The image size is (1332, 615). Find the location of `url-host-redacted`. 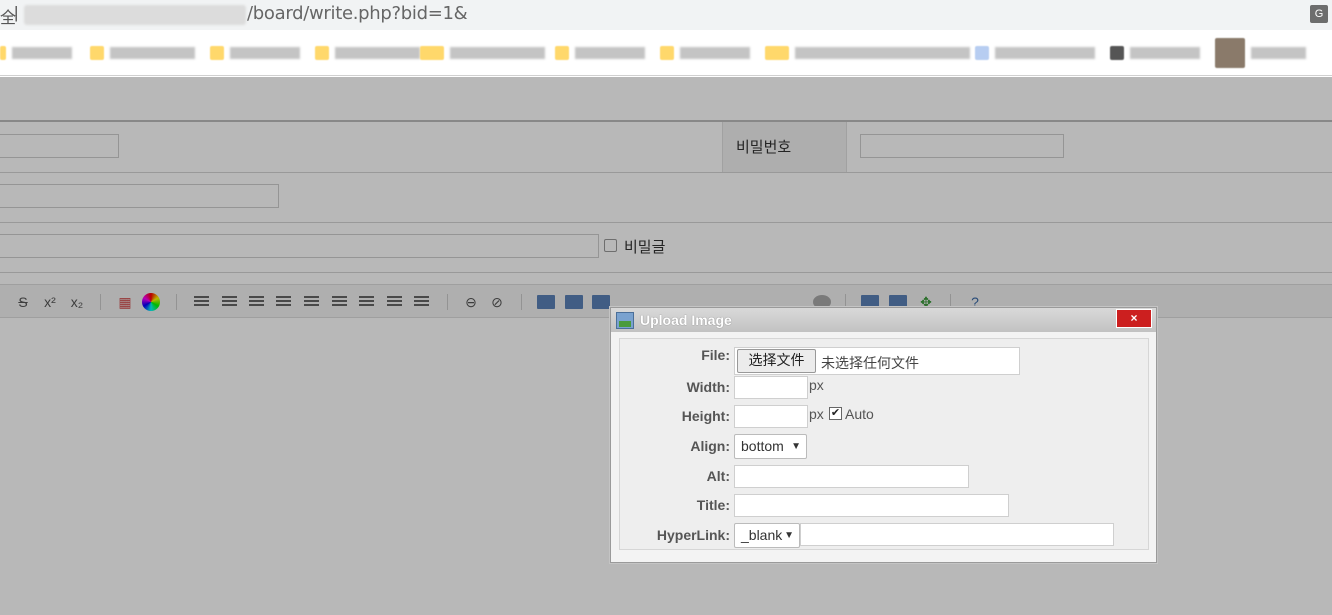

url-host-redacted is located at coordinates (135, 15).